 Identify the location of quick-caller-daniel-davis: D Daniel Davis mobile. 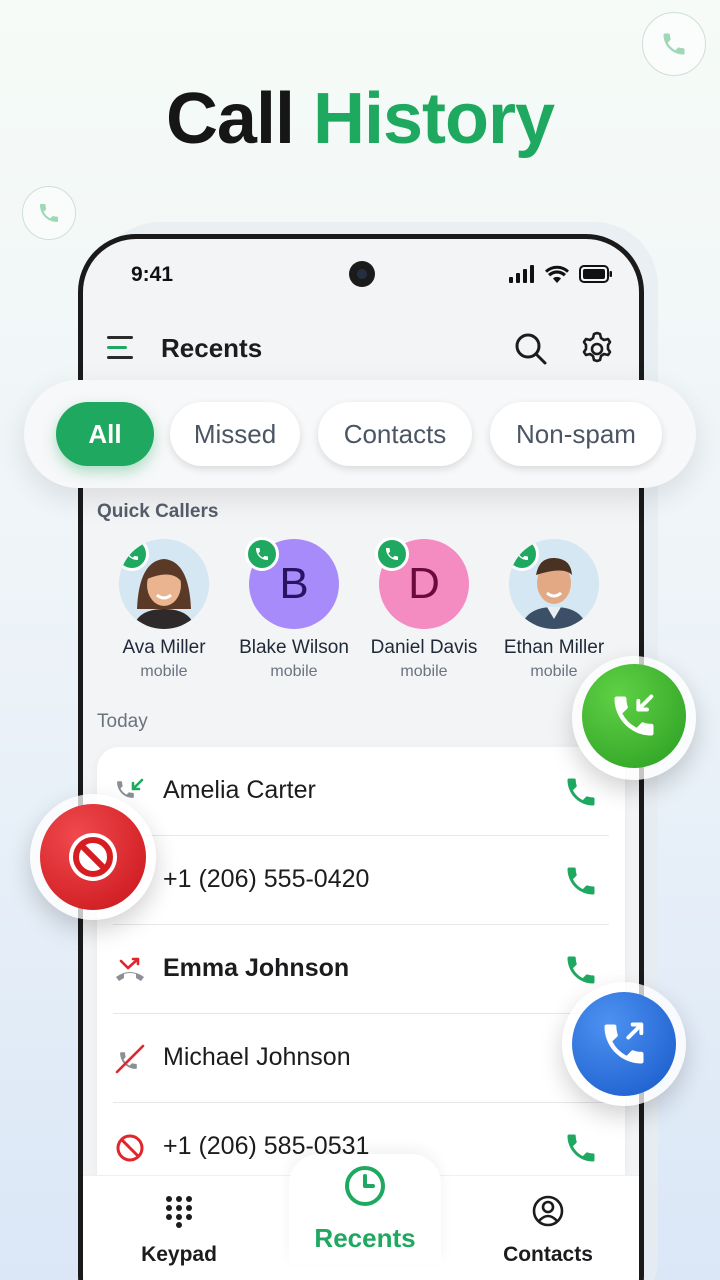
(424, 609).